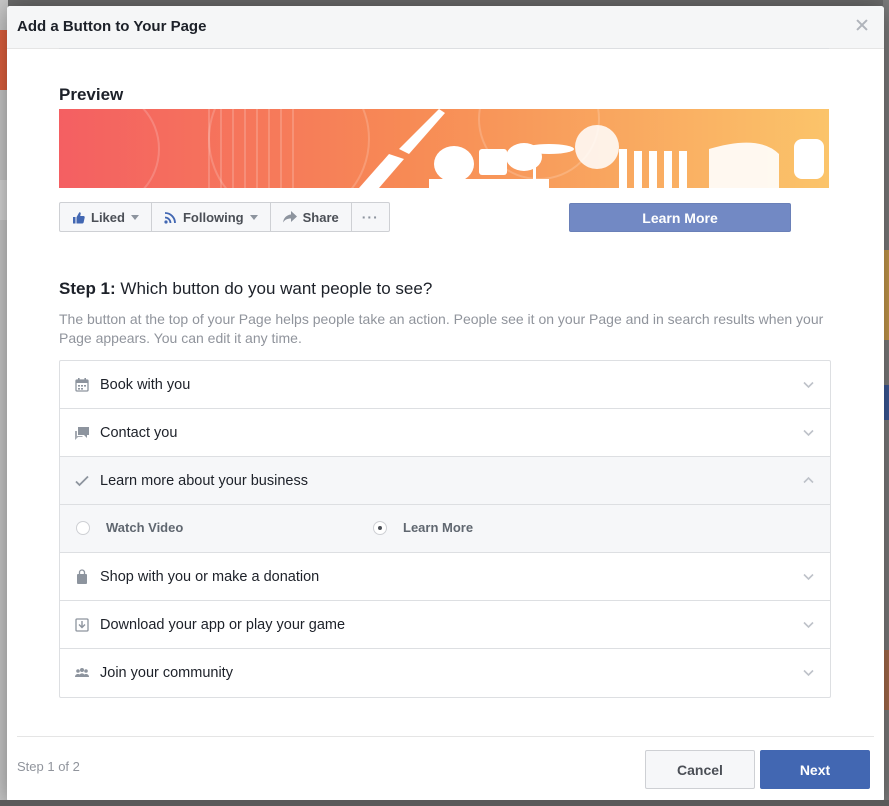 The height and width of the screenshot is (806, 889). I want to click on divider, so click(444, 48).